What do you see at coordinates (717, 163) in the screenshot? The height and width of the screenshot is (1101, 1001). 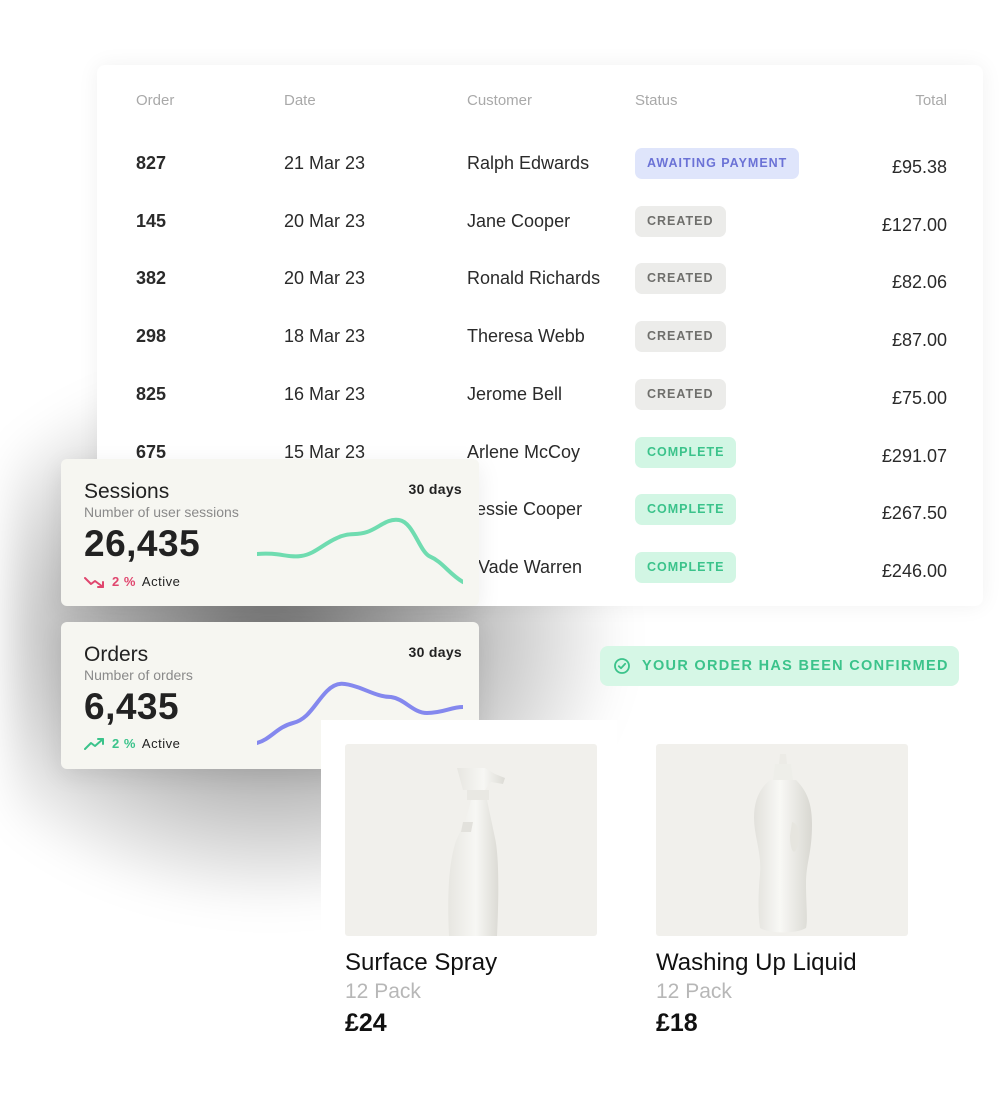 I see `status-badge: AWAITING PAYMENT` at bounding box center [717, 163].